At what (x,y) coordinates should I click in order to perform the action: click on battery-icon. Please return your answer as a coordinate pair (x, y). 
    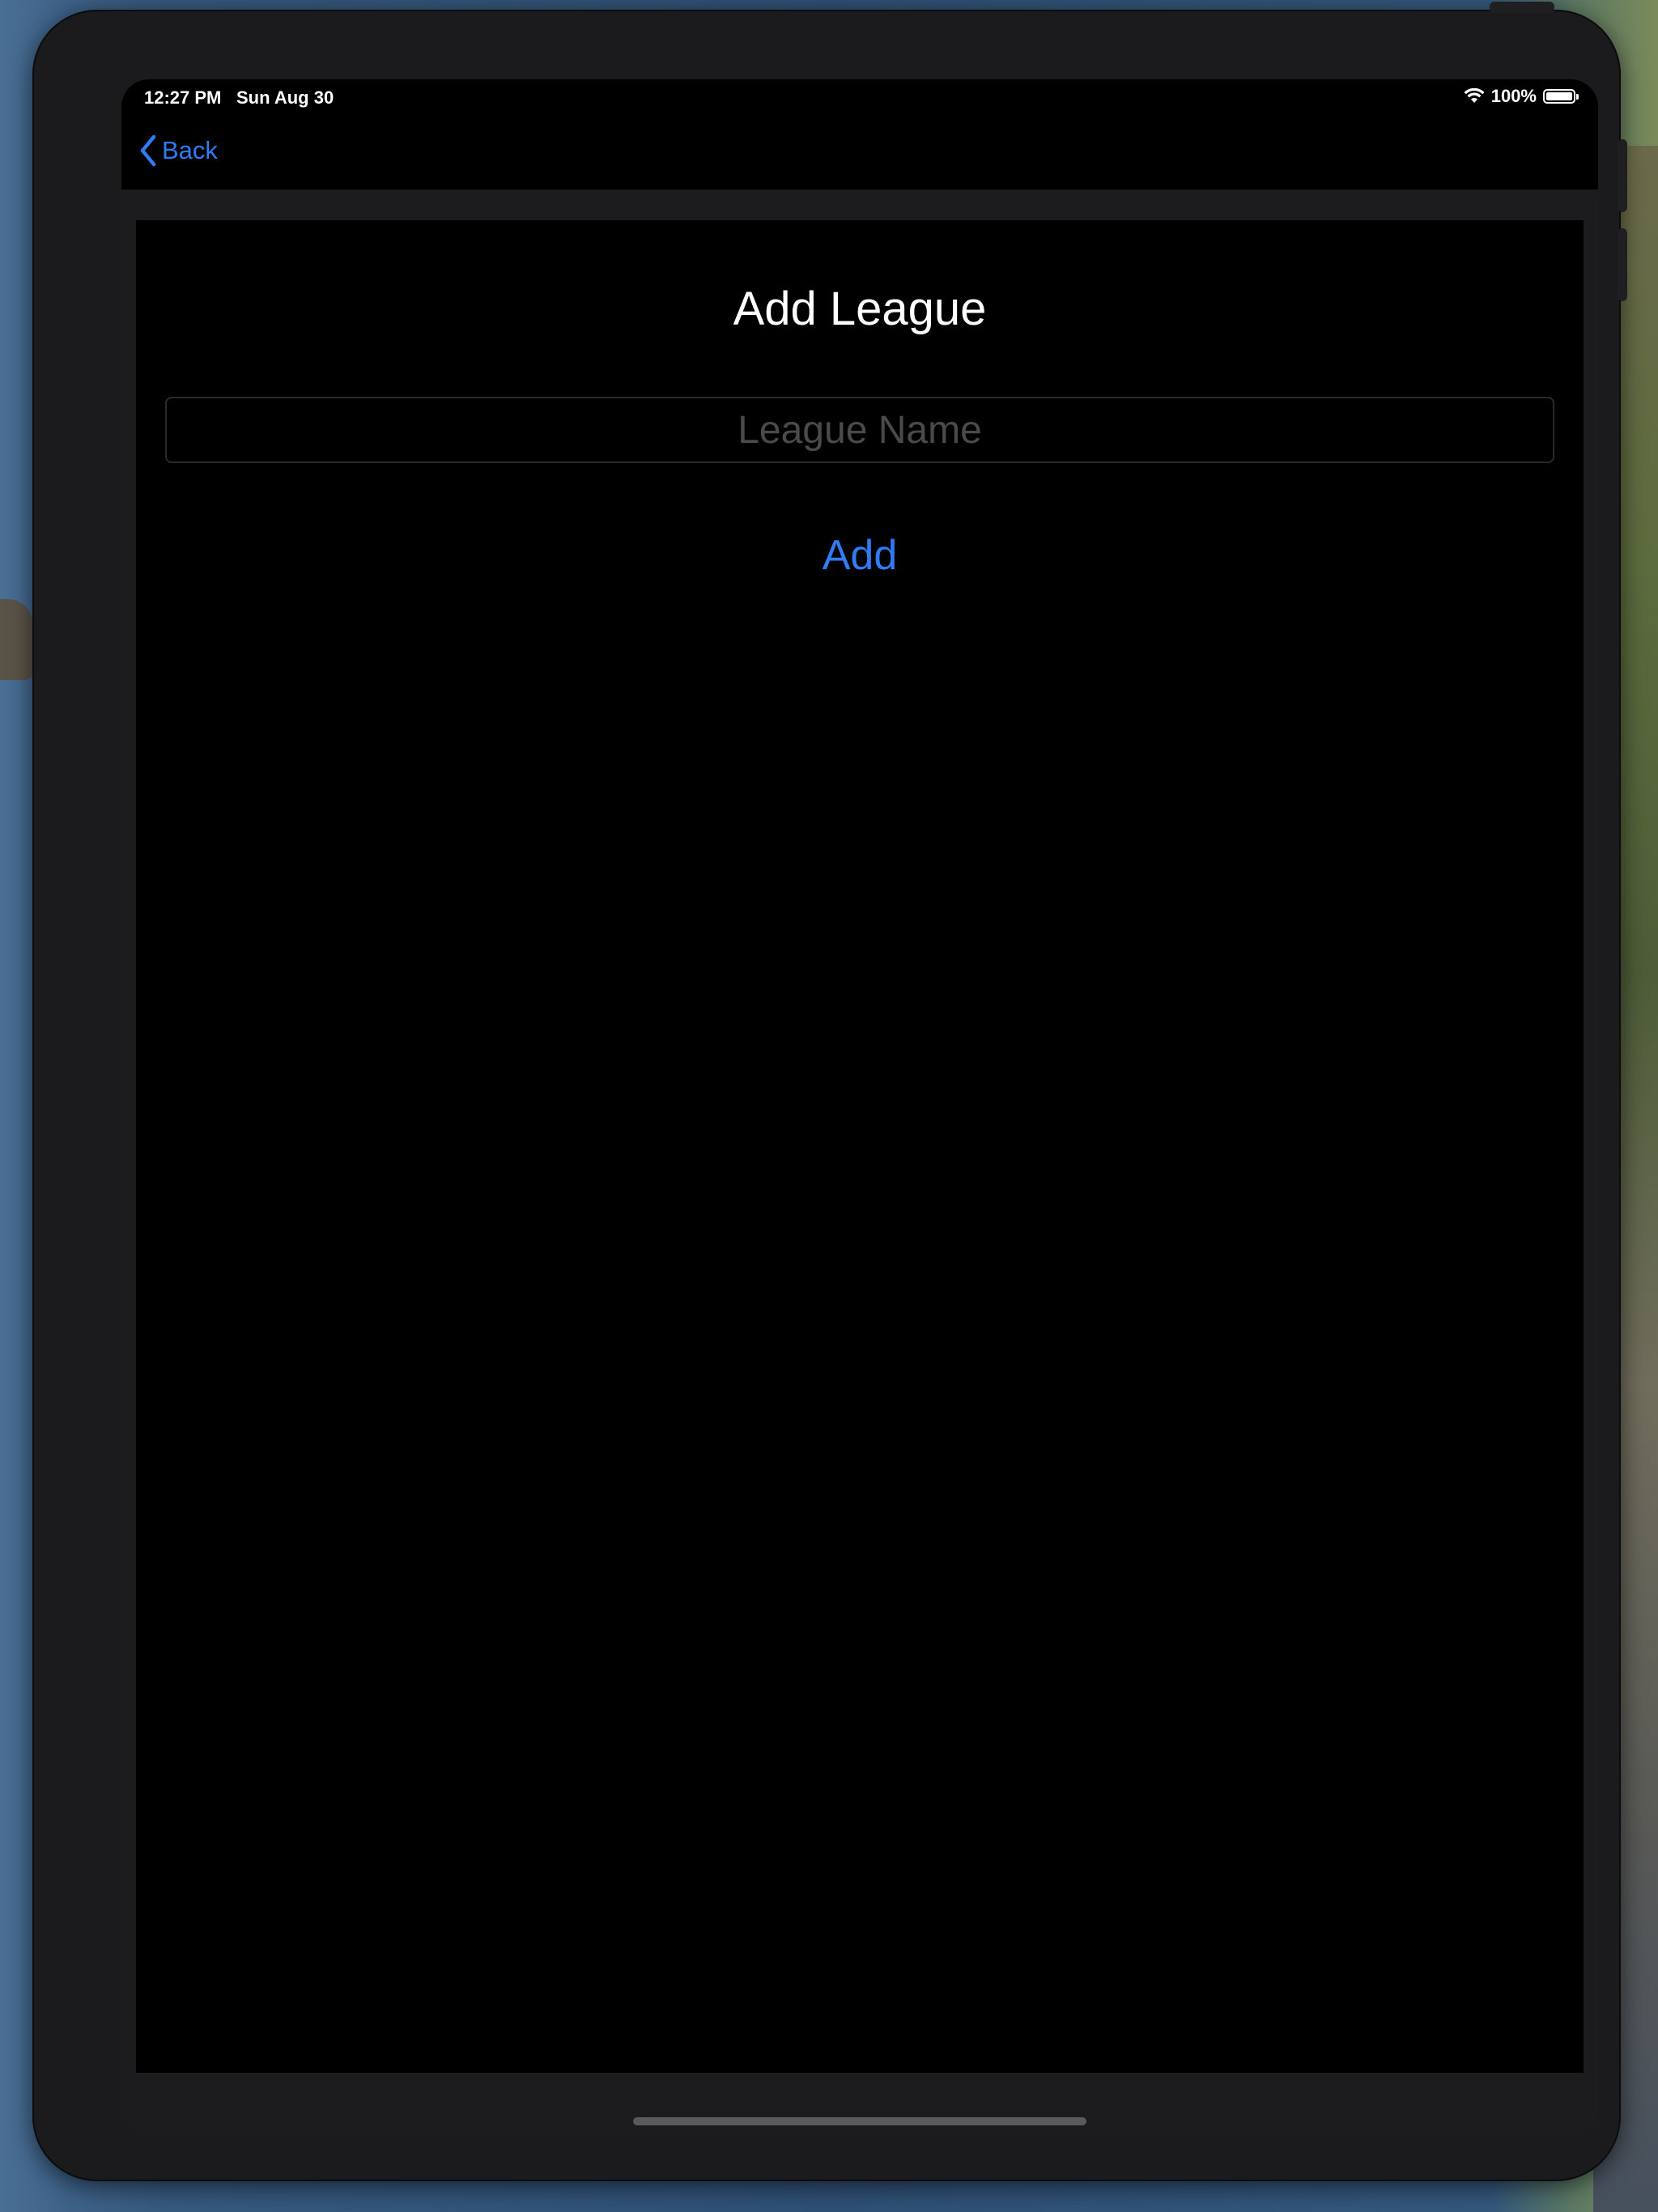
    Looking at the image, I should click on (1561, 97).